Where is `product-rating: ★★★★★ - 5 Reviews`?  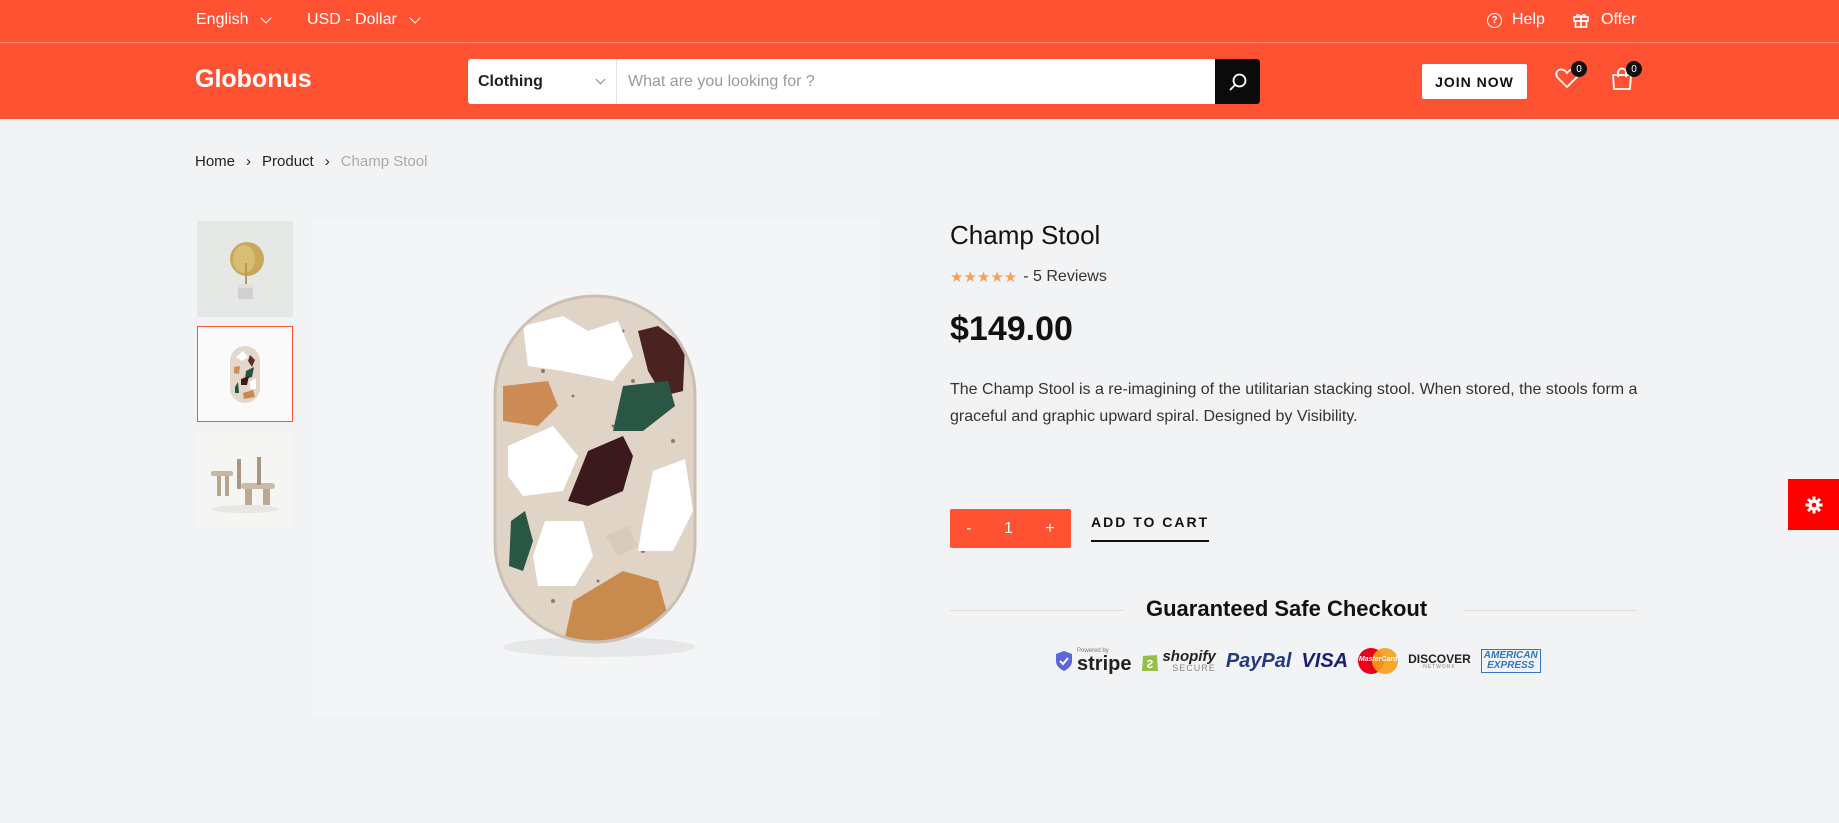 product-rating: ★★★★★ - 5 Reviews is located at coordinates (1028, 277).